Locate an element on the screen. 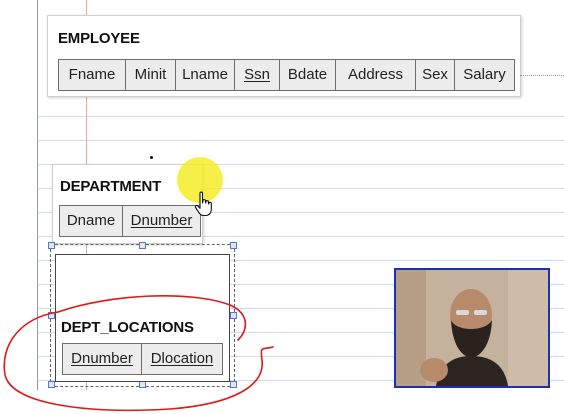 This screenshot has width=564, height=414. presenter-video-frame is located at coordinates (472, 328).